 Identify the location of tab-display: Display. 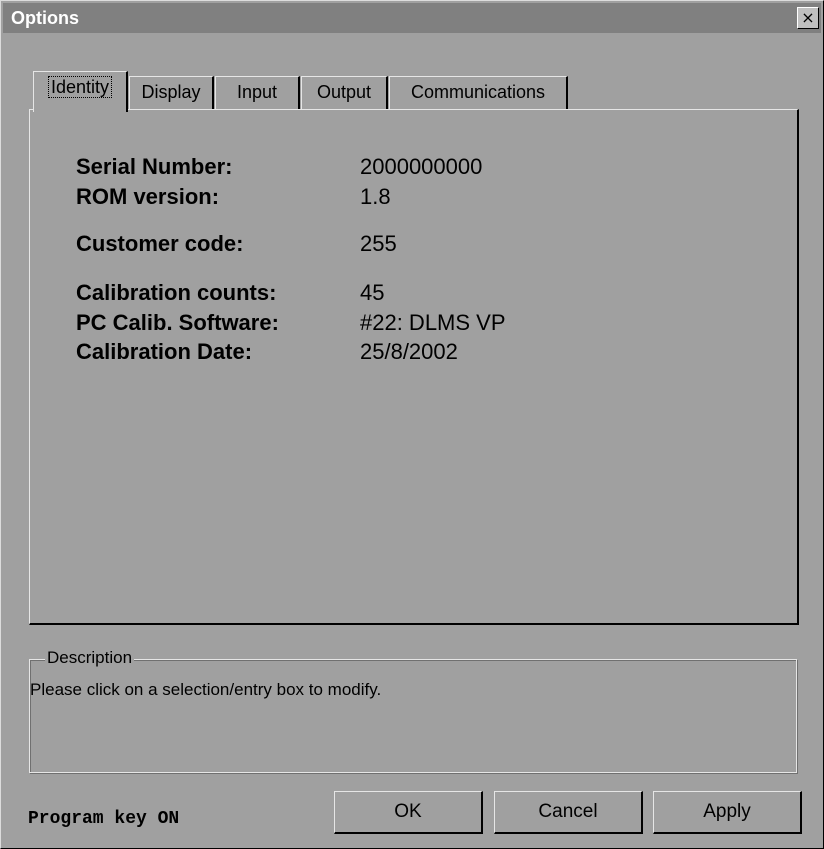
(171, 92).